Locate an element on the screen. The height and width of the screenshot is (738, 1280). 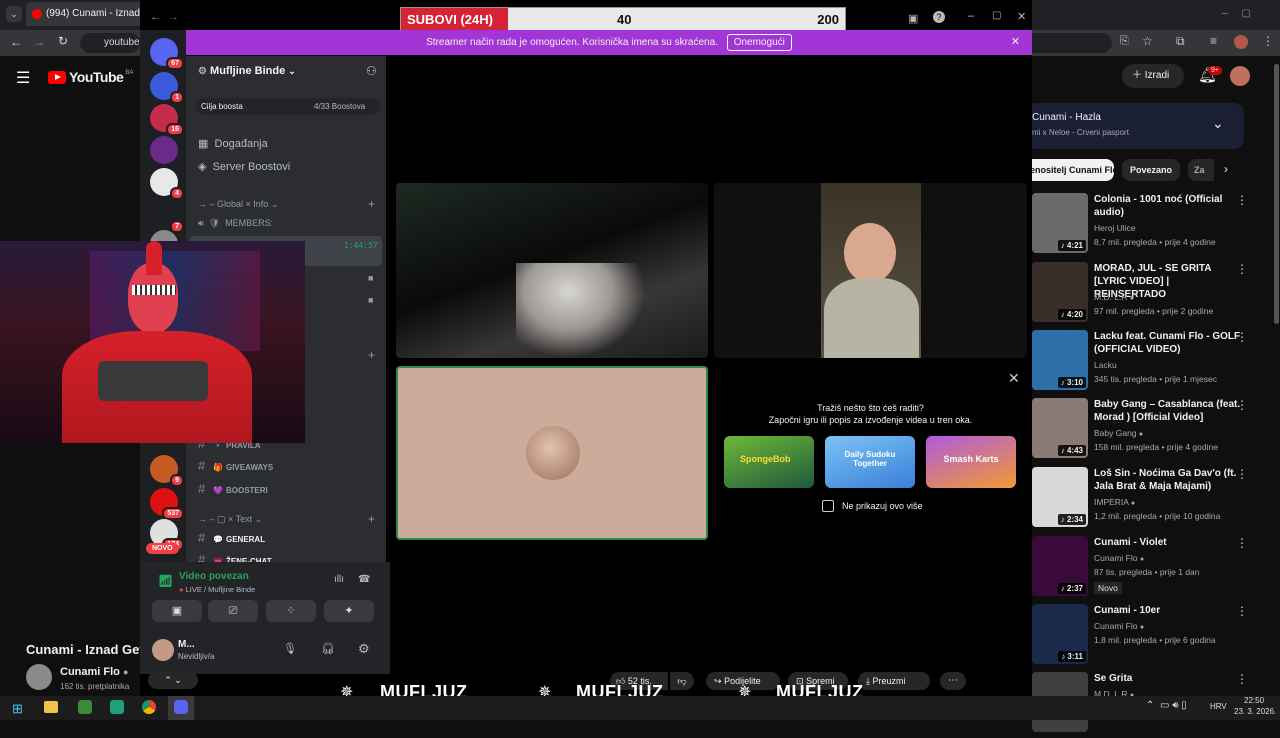
discord-inbox-icon: ▣ is located at coordinates (913, 18).